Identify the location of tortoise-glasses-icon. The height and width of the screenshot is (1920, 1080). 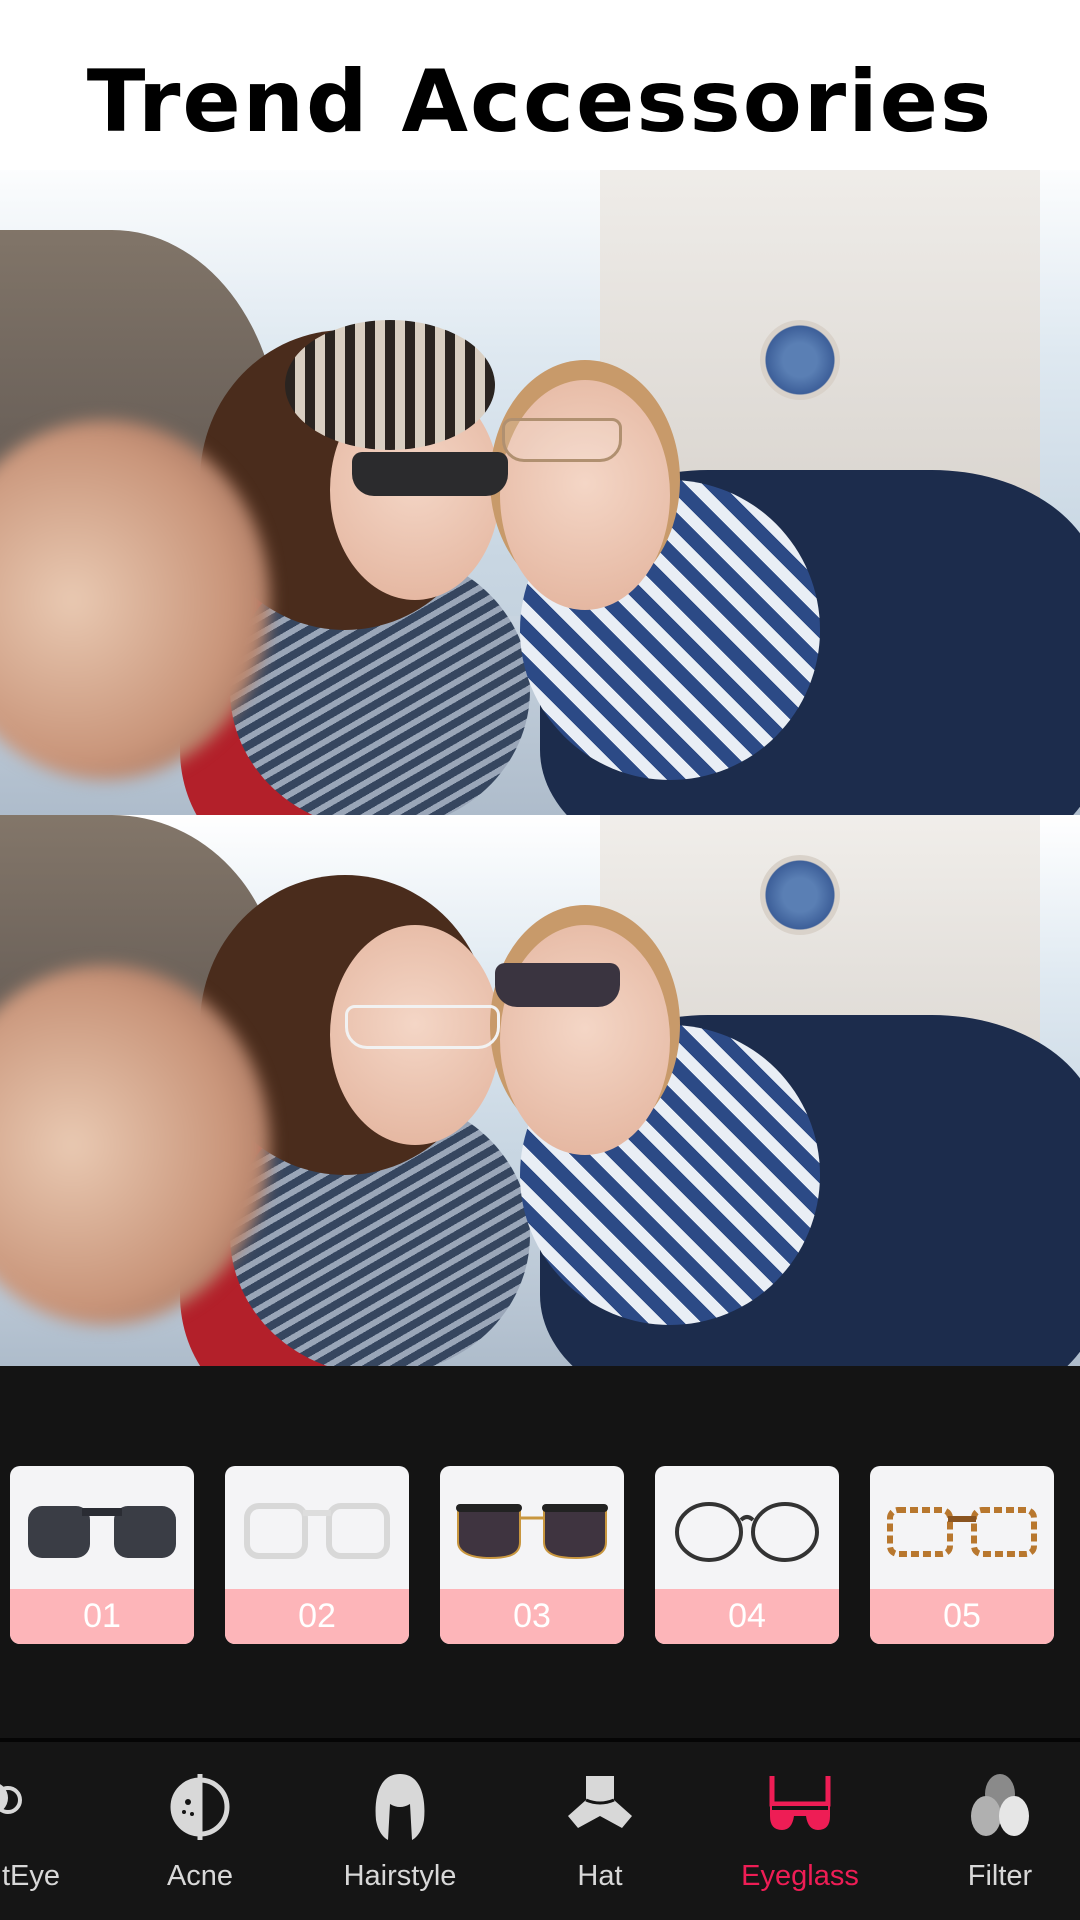
(962, 1532).